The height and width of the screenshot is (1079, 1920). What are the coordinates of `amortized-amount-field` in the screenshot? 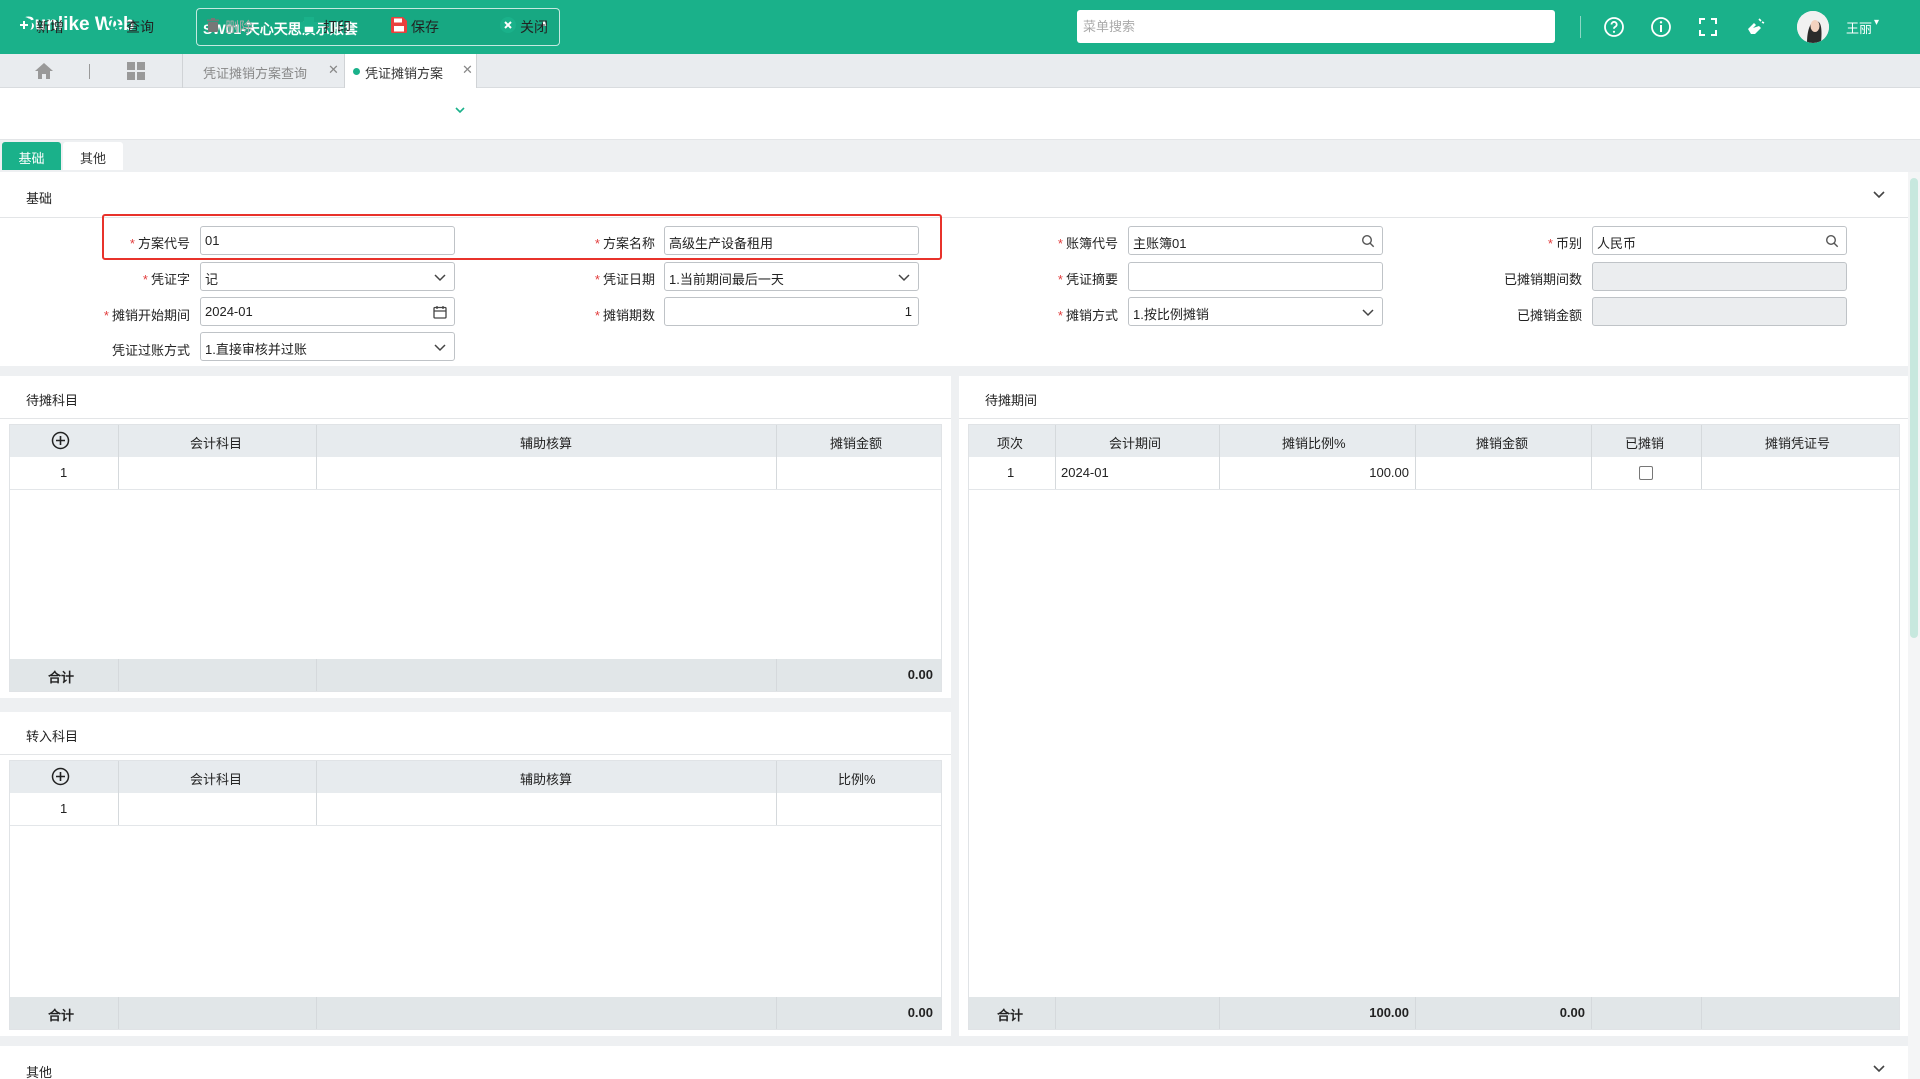 It's located at (1719, 311).